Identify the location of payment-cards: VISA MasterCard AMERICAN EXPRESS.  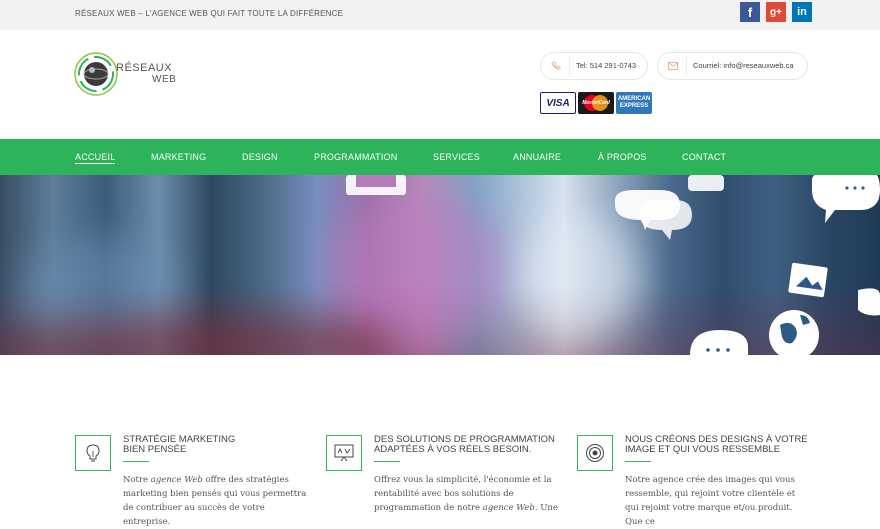
(596, 104).